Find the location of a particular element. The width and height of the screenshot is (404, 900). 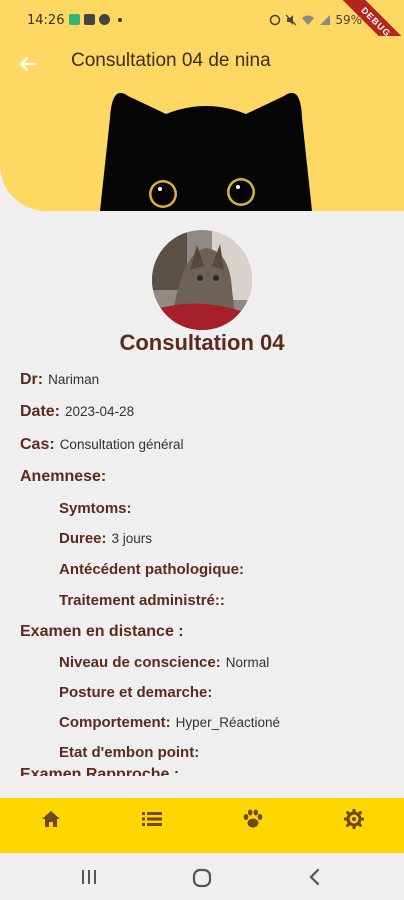

body-condition-label: Etat d'embon point: is located at coordinates (129, 752).